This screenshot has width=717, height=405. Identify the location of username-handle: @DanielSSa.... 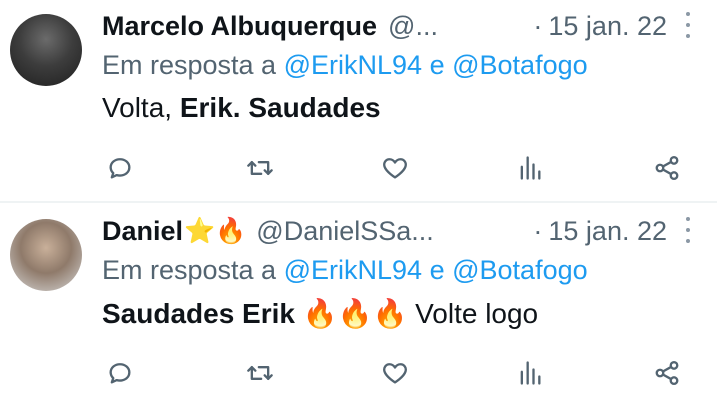
(345, 231).